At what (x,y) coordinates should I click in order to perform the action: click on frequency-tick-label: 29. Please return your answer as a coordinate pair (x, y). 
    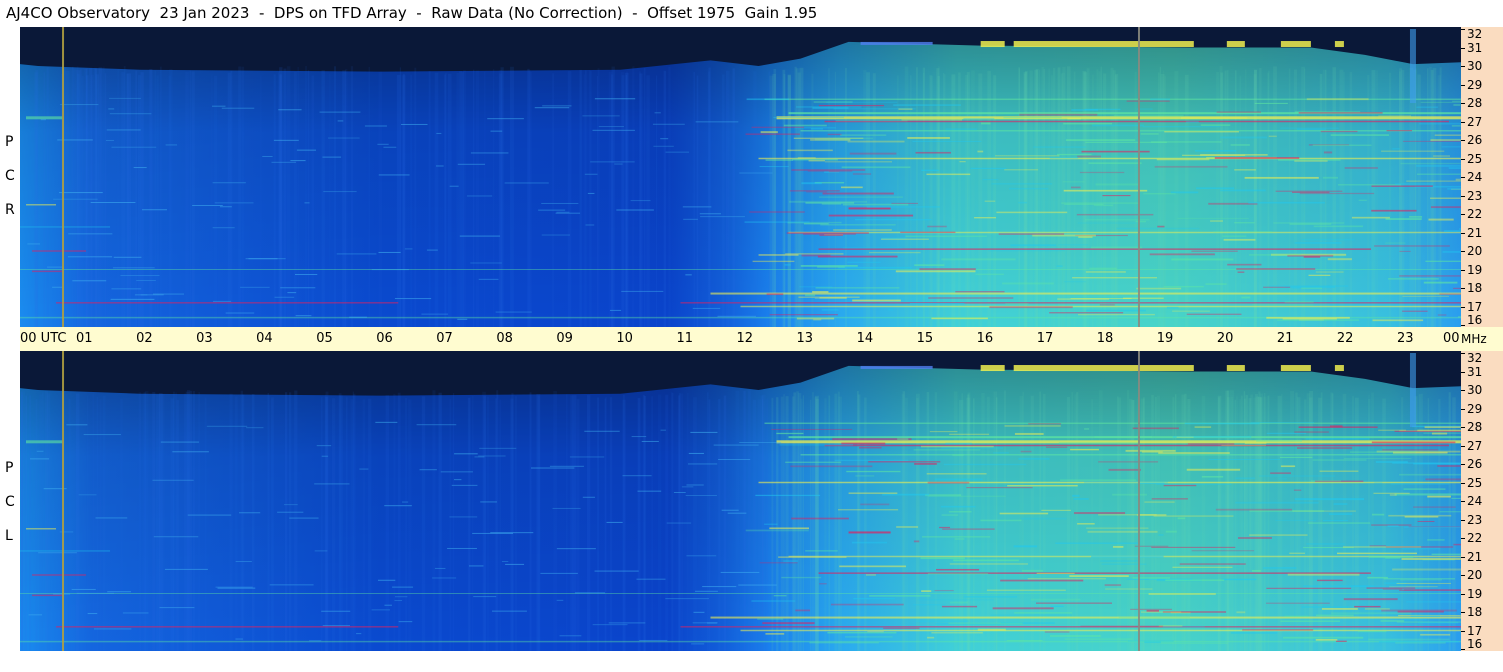
    Looking at the image, I should click on (1475, 408).